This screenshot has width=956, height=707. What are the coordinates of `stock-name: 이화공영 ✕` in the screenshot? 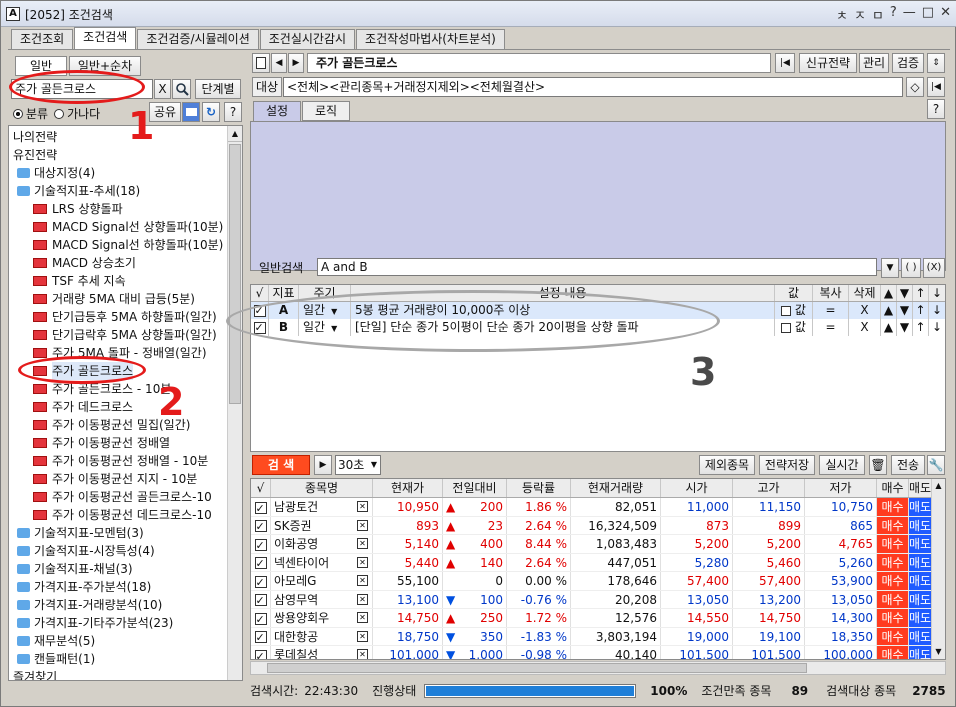 It's located at (322, 544).